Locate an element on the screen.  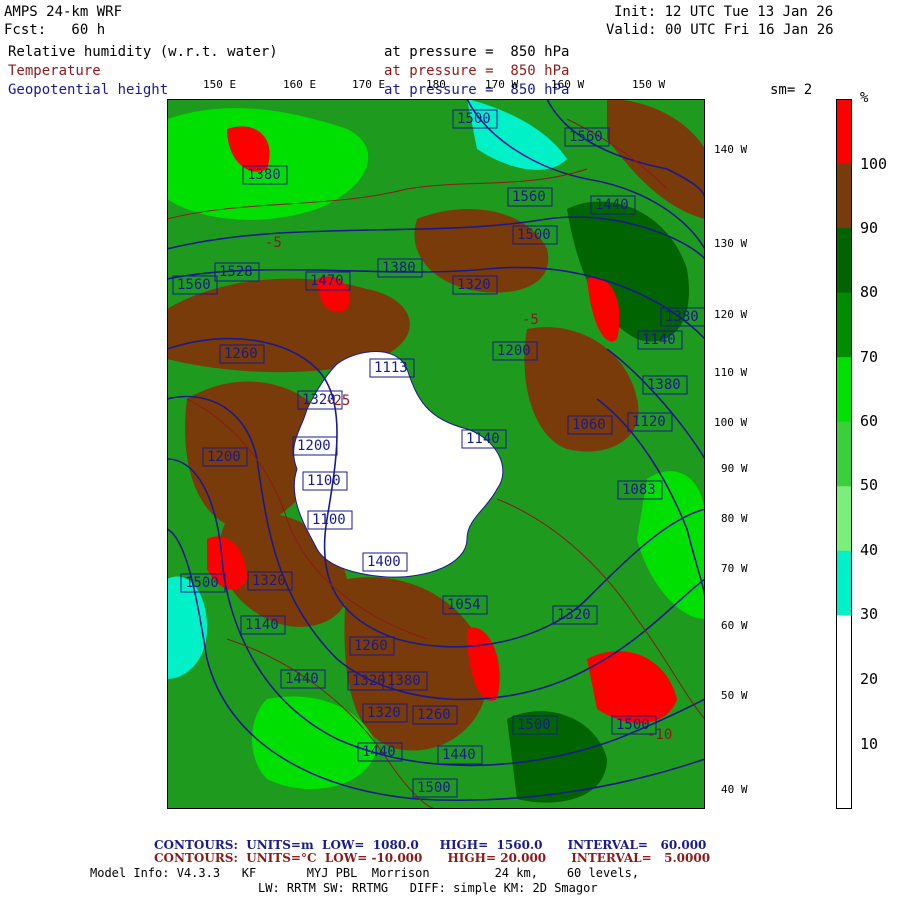
model-title: AMPS 24-km WRF is located at coordinates (63, 12).